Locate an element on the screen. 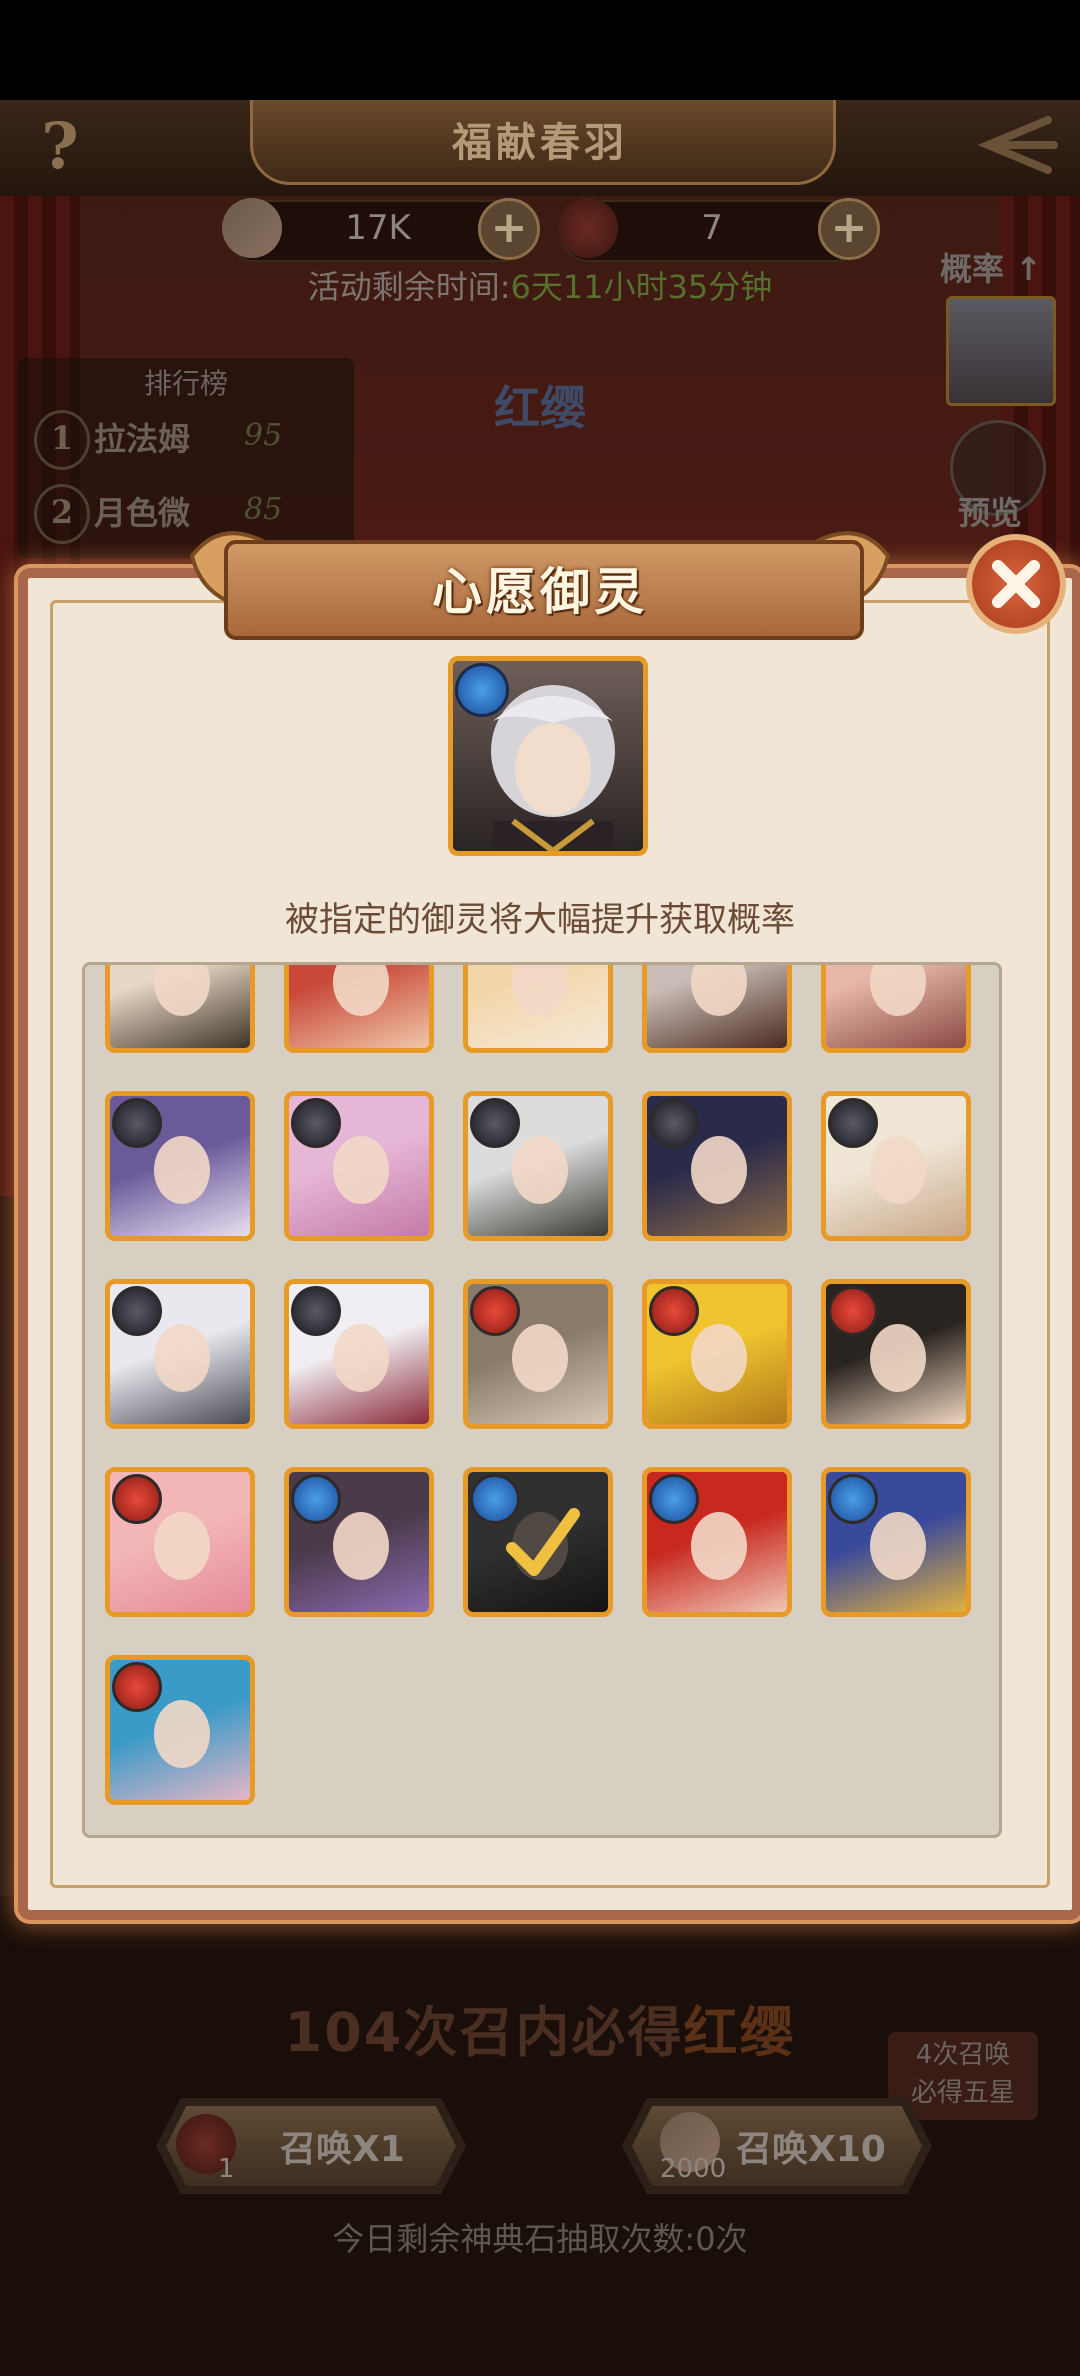 The image size is (1080, 2376). add-gem-button: + is located at coordinates (509, 229).